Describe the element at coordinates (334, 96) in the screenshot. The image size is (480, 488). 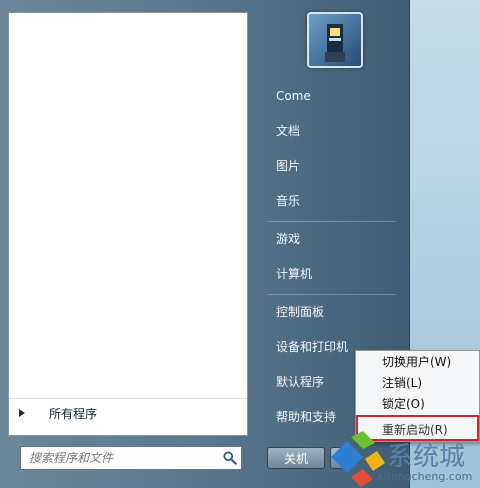
I see `user-folder-link: Come` at that location.